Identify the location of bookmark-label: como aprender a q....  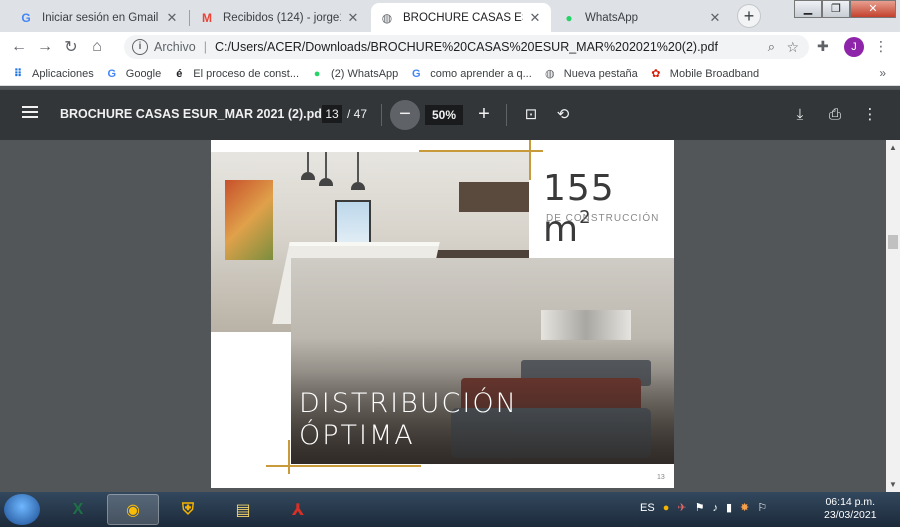
(481, 73).